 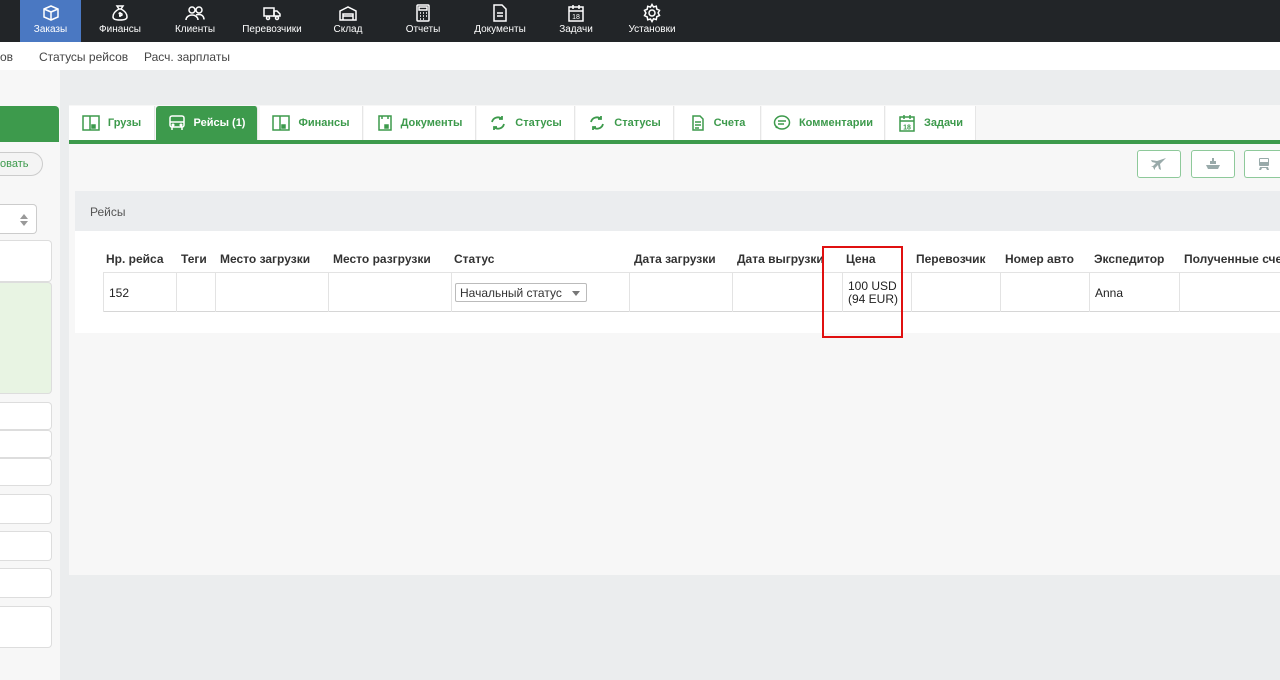 I want to click on tab-documents: Документы, so click(x=420, y=123).